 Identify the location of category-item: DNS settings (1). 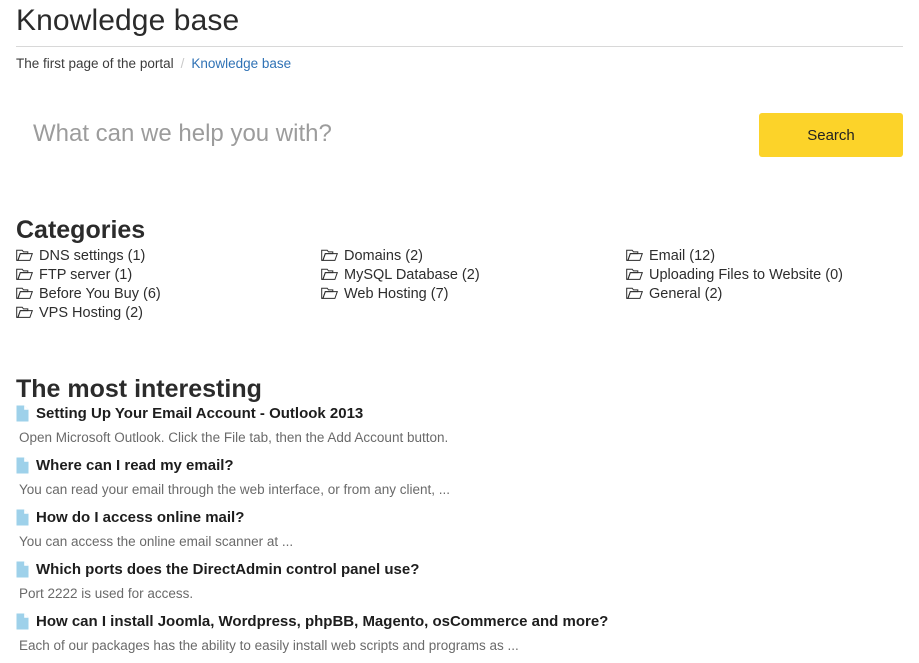
(168, 255).